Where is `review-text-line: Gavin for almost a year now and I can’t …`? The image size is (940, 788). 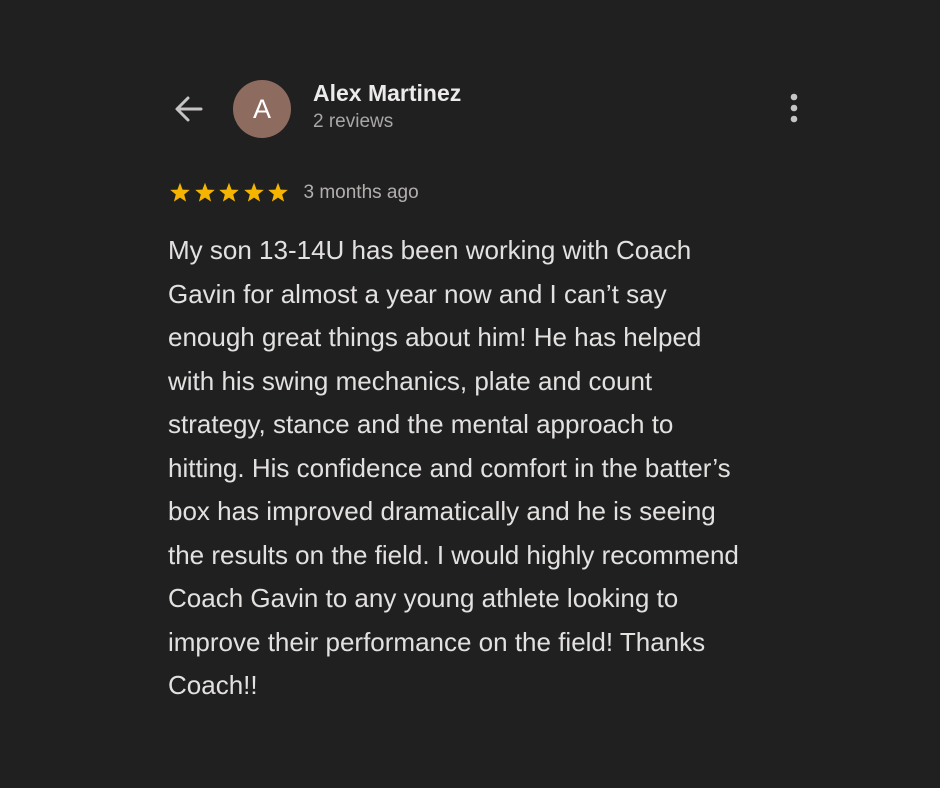
review-text-line: Gavin for almost a year now and I can’t … is located at coordinates (417, 293).